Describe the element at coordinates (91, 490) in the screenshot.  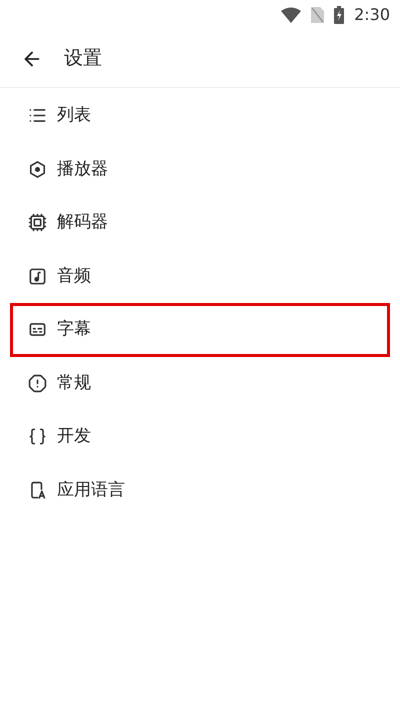
I see `item-label: 应用语言` at that location.